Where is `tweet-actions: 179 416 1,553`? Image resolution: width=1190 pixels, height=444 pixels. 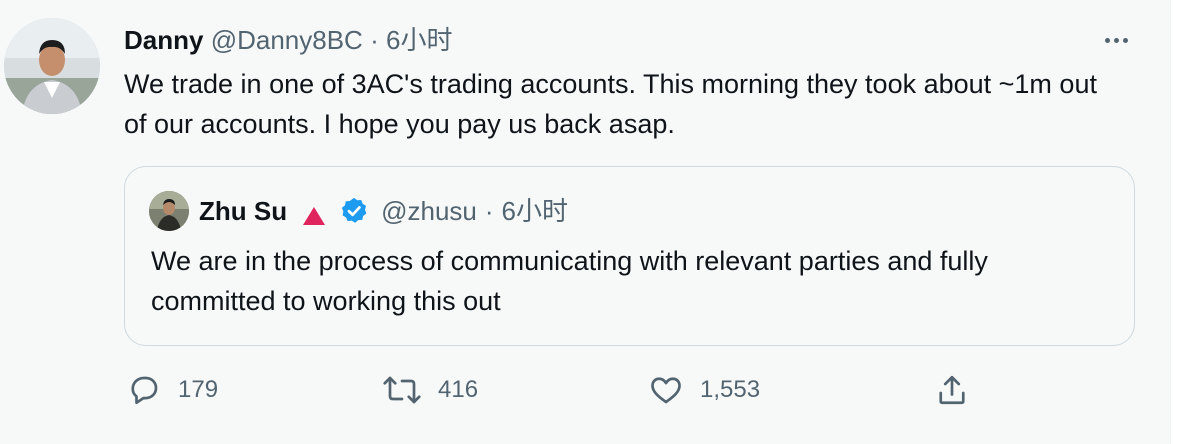 tweet-actions: 179 416 1,553 is located at coordinates (554, 390).